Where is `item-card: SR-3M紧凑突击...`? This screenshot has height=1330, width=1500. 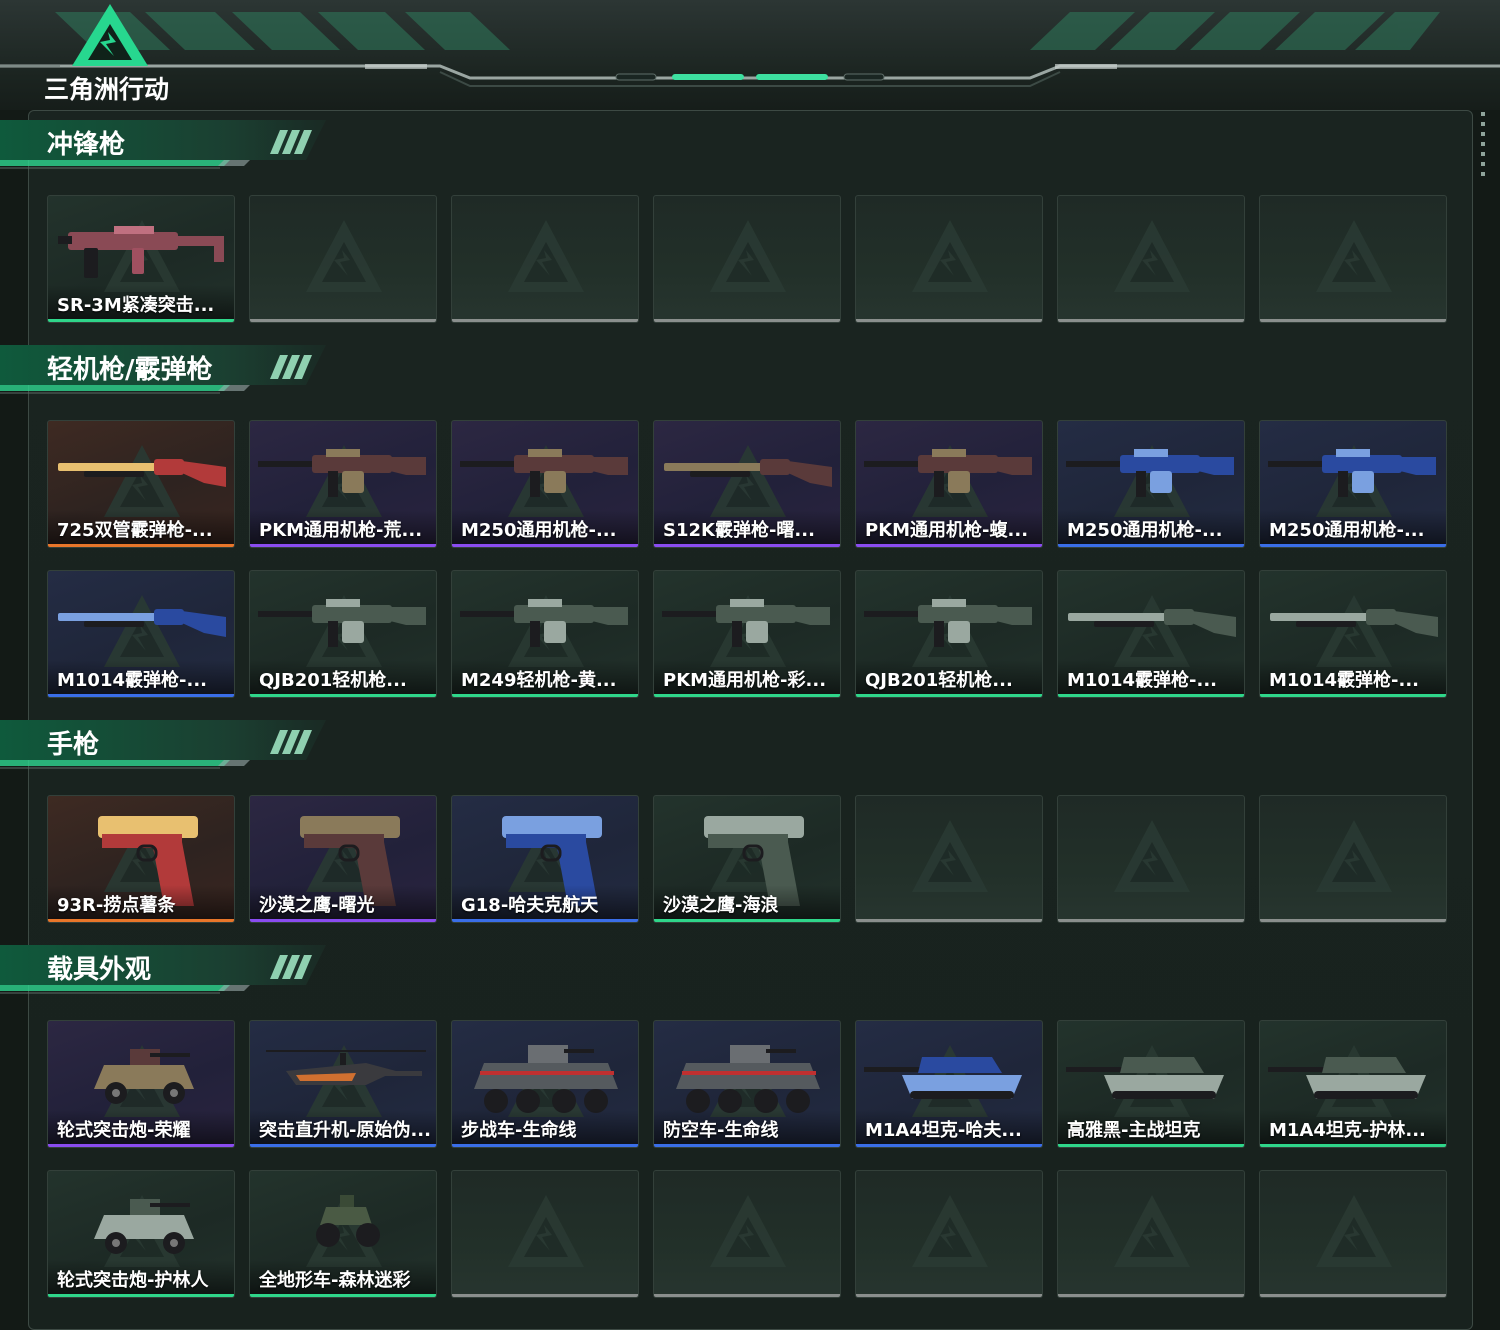
item-card: SR-3M紧凑突击... is located at coordinates (141, 259).